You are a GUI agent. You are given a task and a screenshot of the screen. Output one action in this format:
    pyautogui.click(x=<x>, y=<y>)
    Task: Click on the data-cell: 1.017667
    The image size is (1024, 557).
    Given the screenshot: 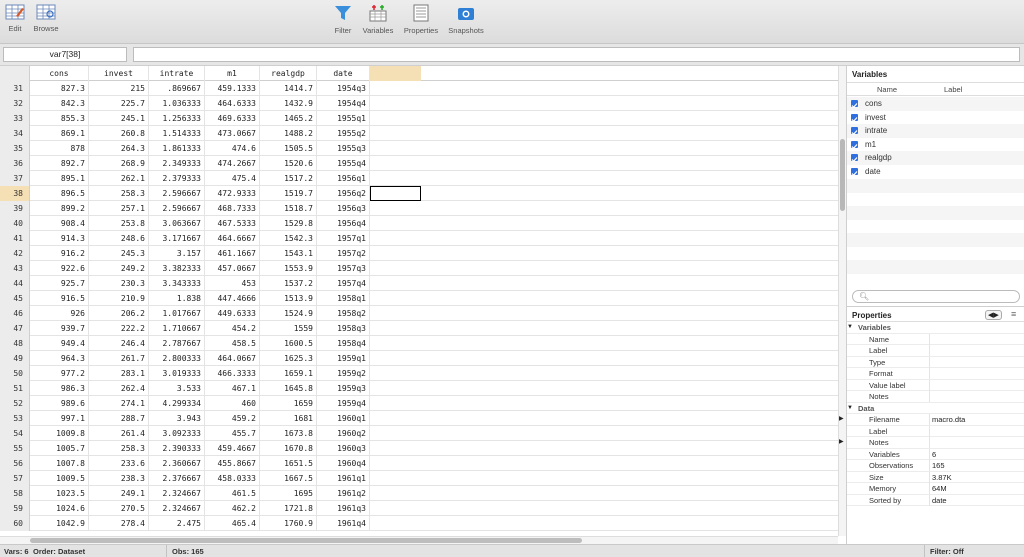 What is the action you would take?
    pyautogui.click(x=177, y=313)
    